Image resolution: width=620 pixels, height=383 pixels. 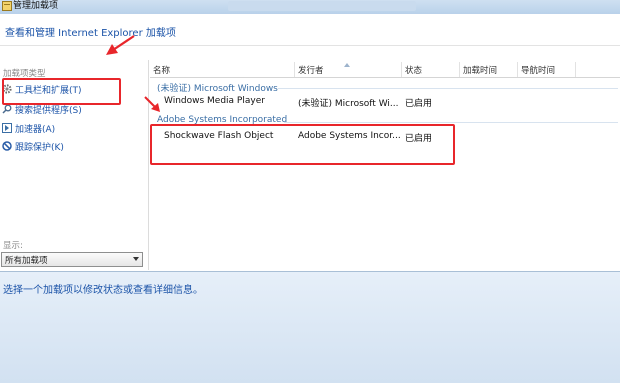 What do you see at coordinates (26, 261) in the screenshot?
I see `show-dropdown-value: 所有加载项` at bounding box center [26, 261].